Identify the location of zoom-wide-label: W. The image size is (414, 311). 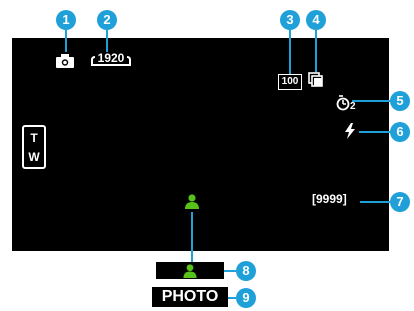
(34, 157).